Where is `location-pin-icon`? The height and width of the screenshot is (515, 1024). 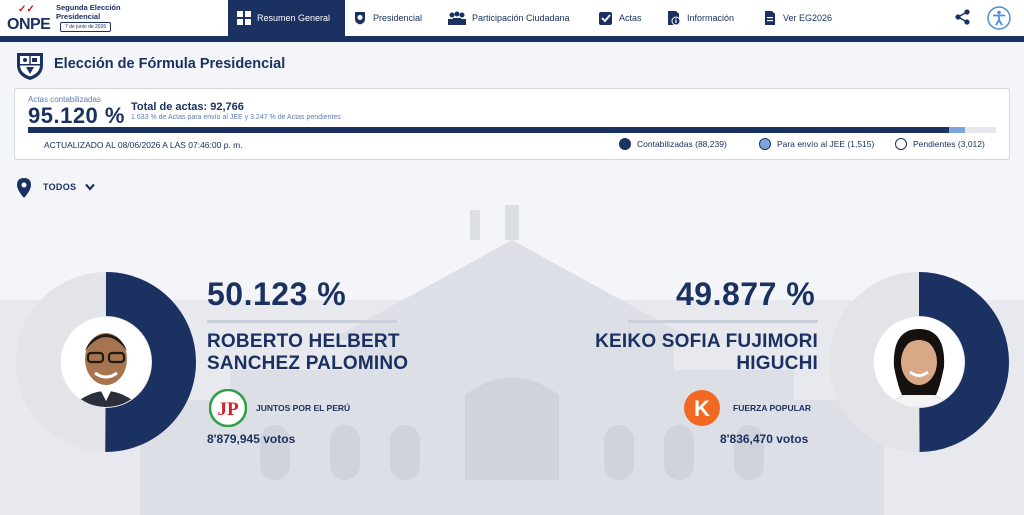 location-pin-icon is located at coordinates (24, 188).